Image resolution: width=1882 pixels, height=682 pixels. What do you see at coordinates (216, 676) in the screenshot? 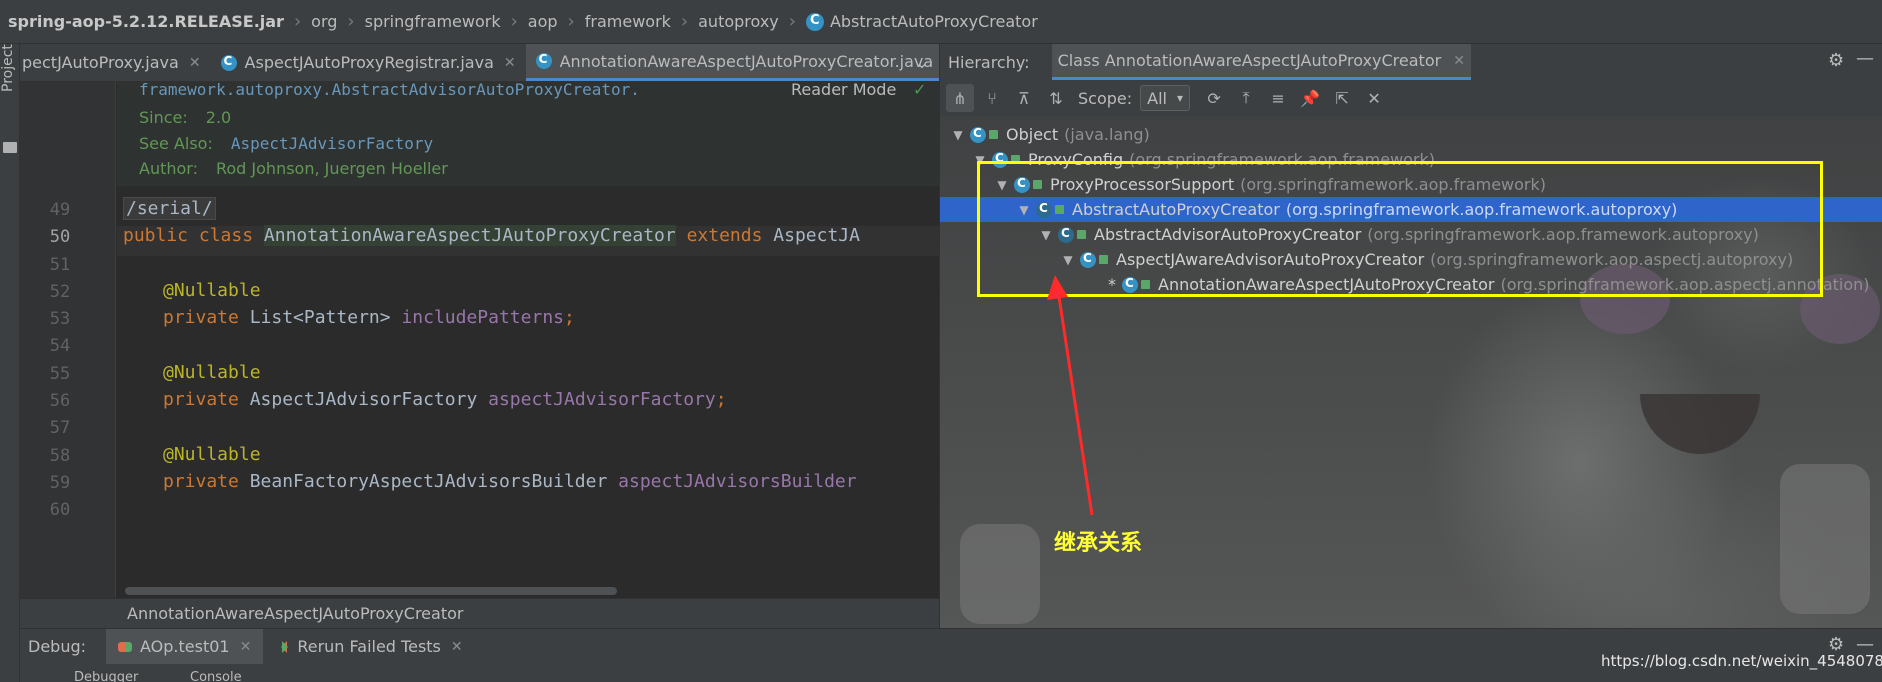
I see `console-tab: Console` at bounding box center [216, 676].